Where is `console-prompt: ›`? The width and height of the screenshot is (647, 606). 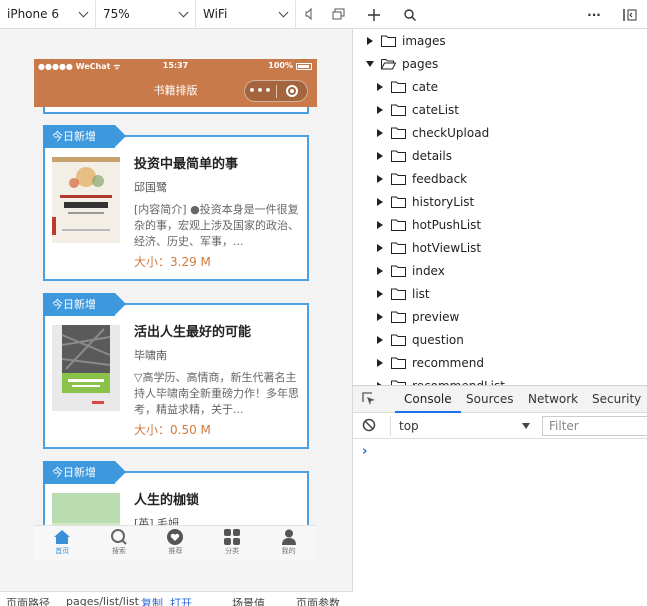
console-prompt: › is located at coordinates (364, 451).